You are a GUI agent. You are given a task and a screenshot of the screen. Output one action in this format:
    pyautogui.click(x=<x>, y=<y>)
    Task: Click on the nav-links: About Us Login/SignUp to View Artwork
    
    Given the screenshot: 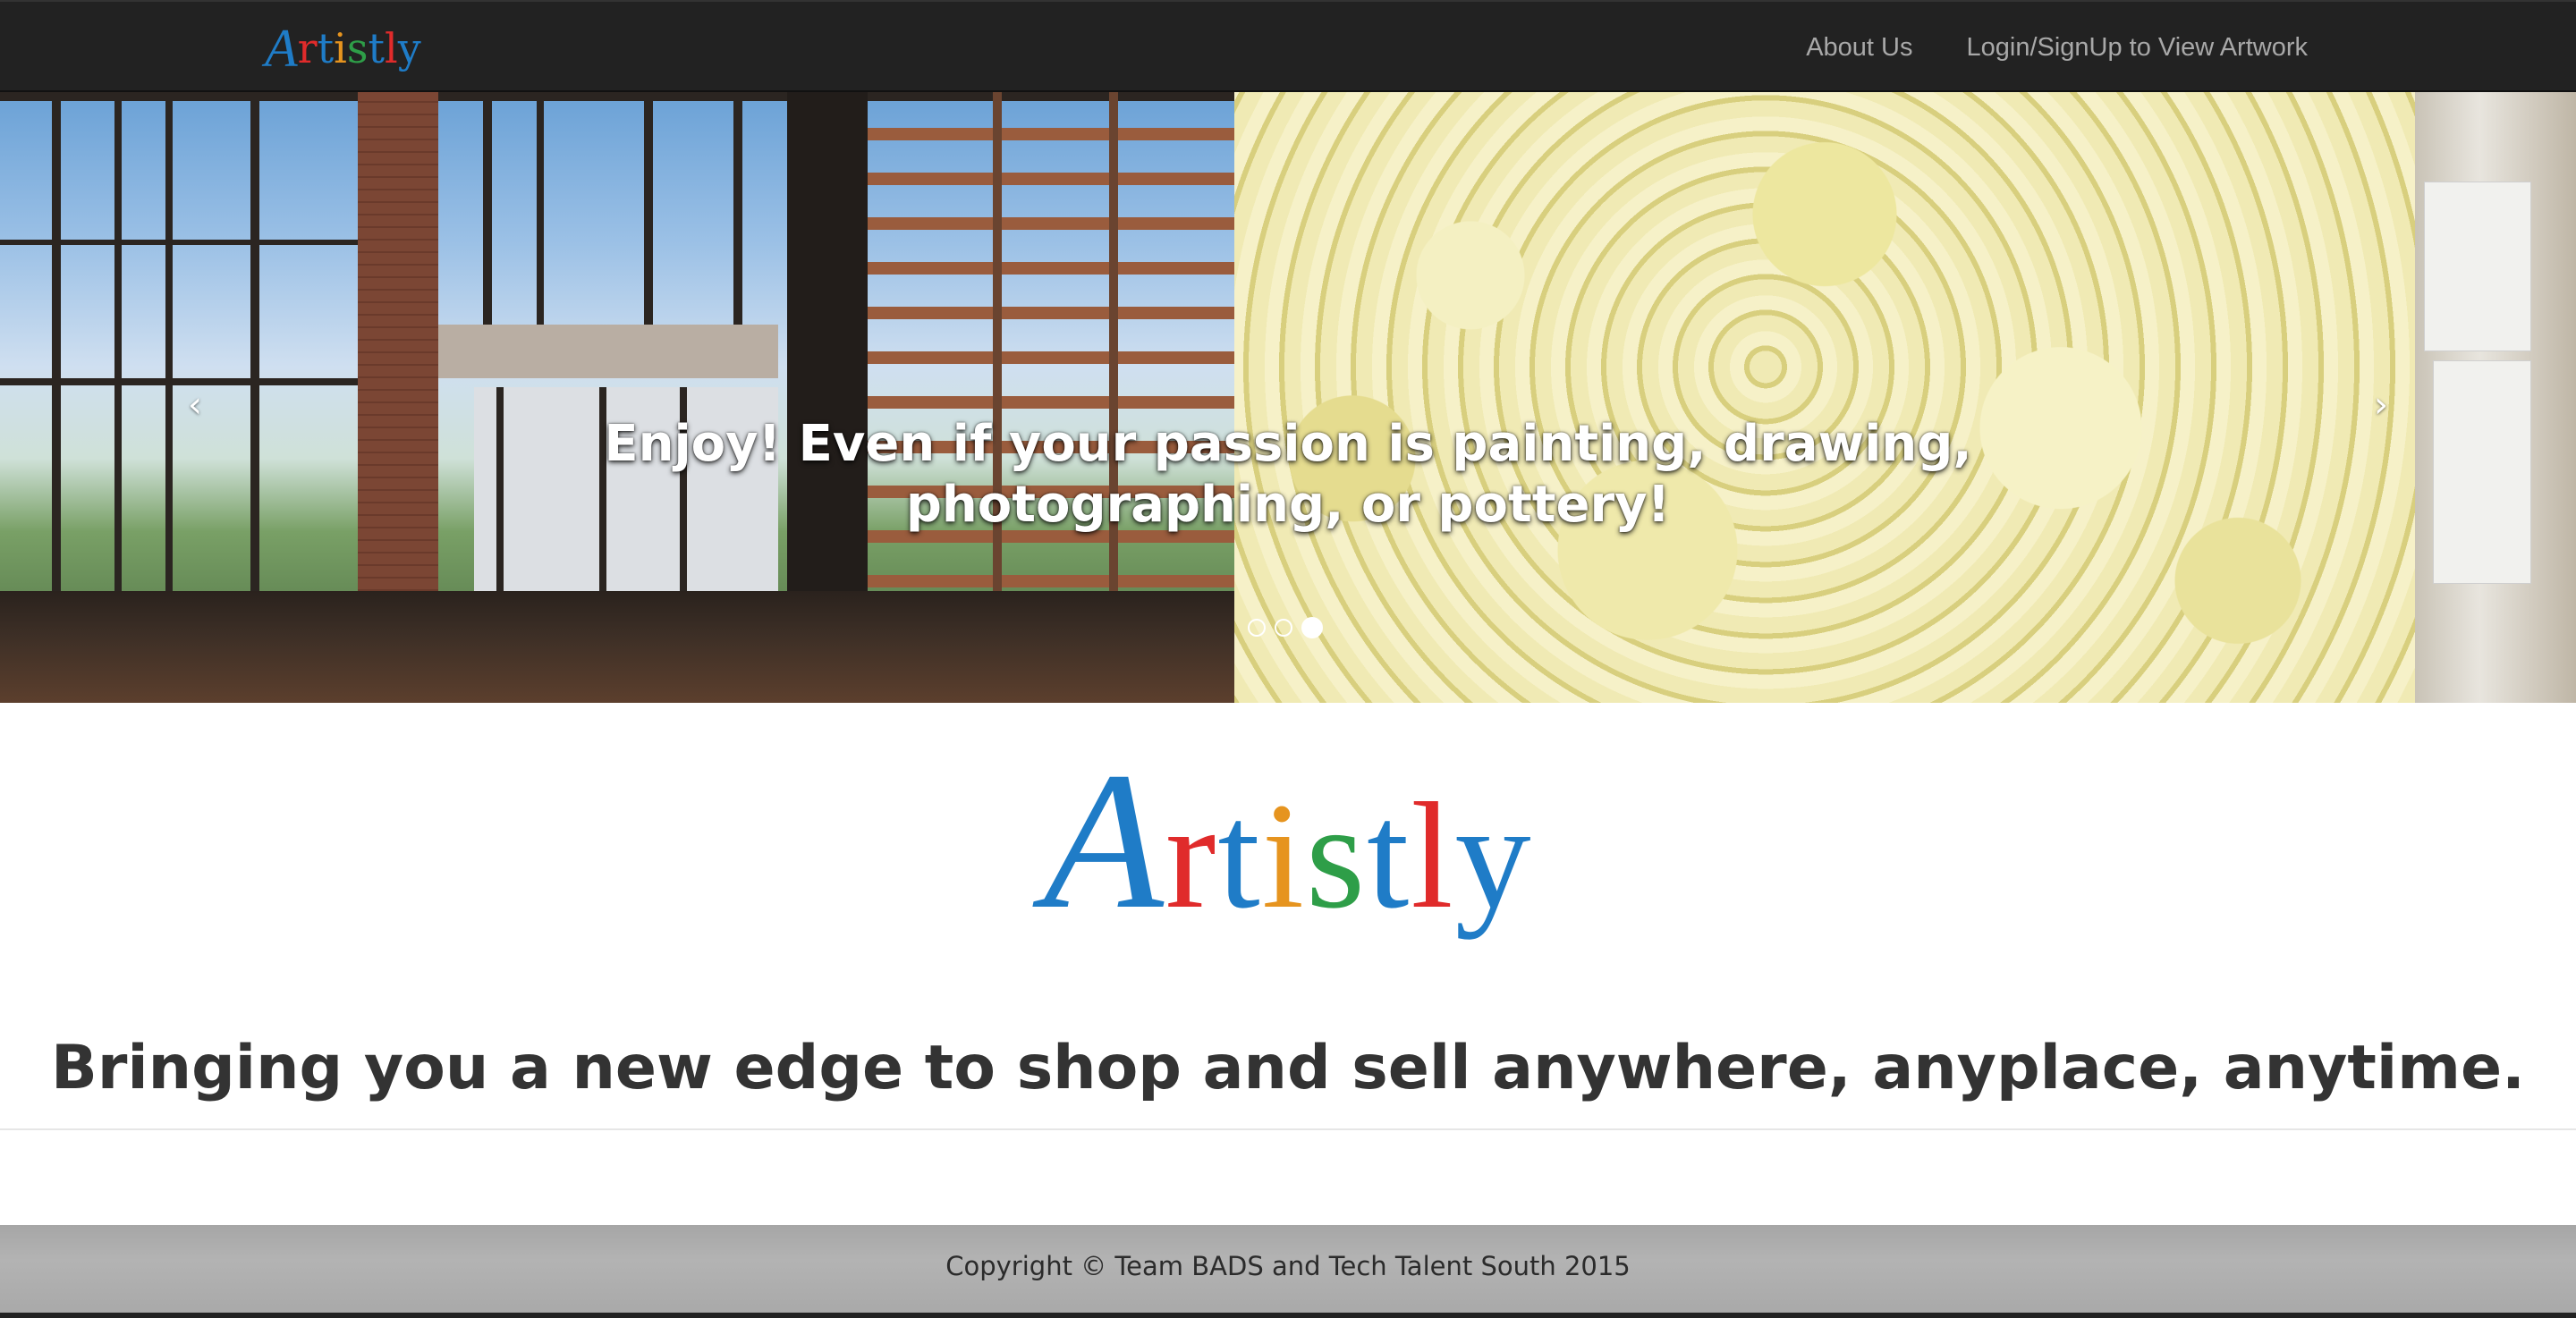 What is the action you would take?
    pyautogui.click(x=2057, y=48)
    